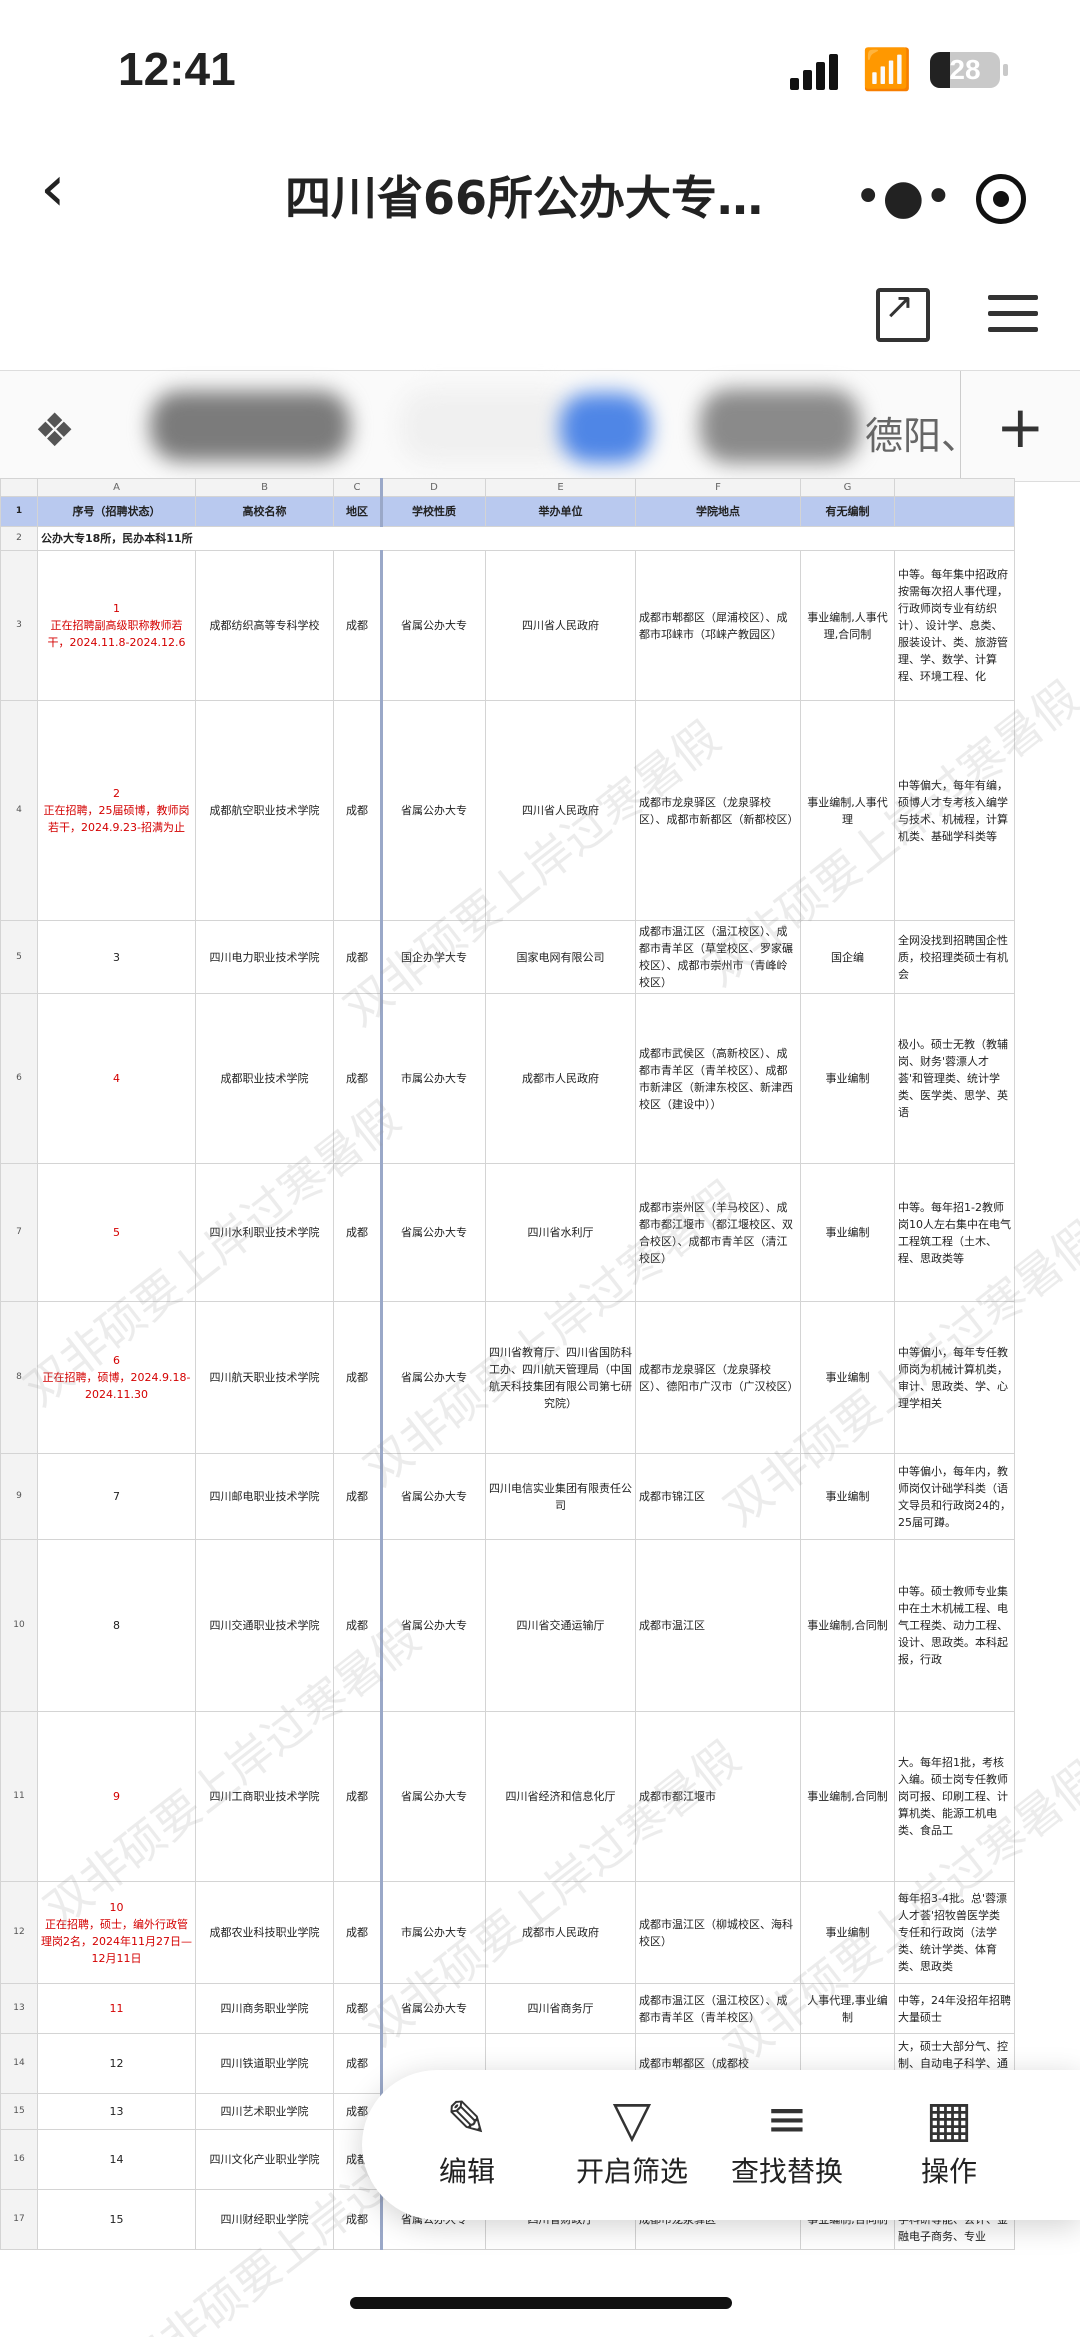 This screenshot has height=2337, width=1080. I want to click on cell-location: 成都市温江区（温江校区）、成都市青羊区（青羊校区）, so click(718, 2008).